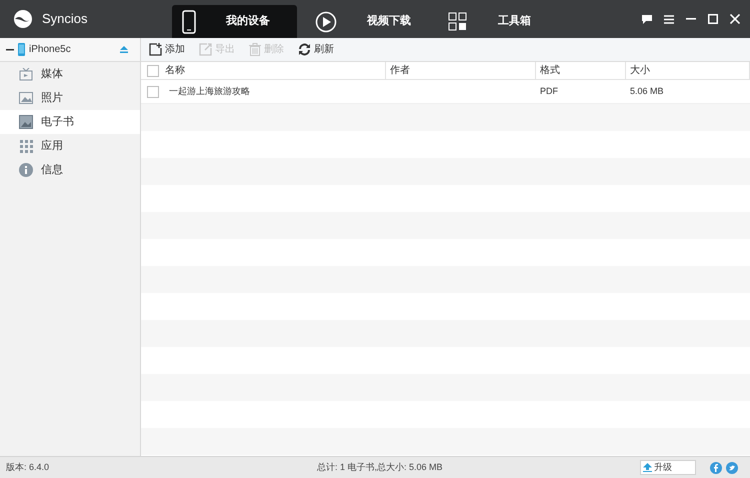  What do you see at coordinates (668, 467) in the screenshot?
I see `upgrade-button: 升级` at bounding box center [668, 467].